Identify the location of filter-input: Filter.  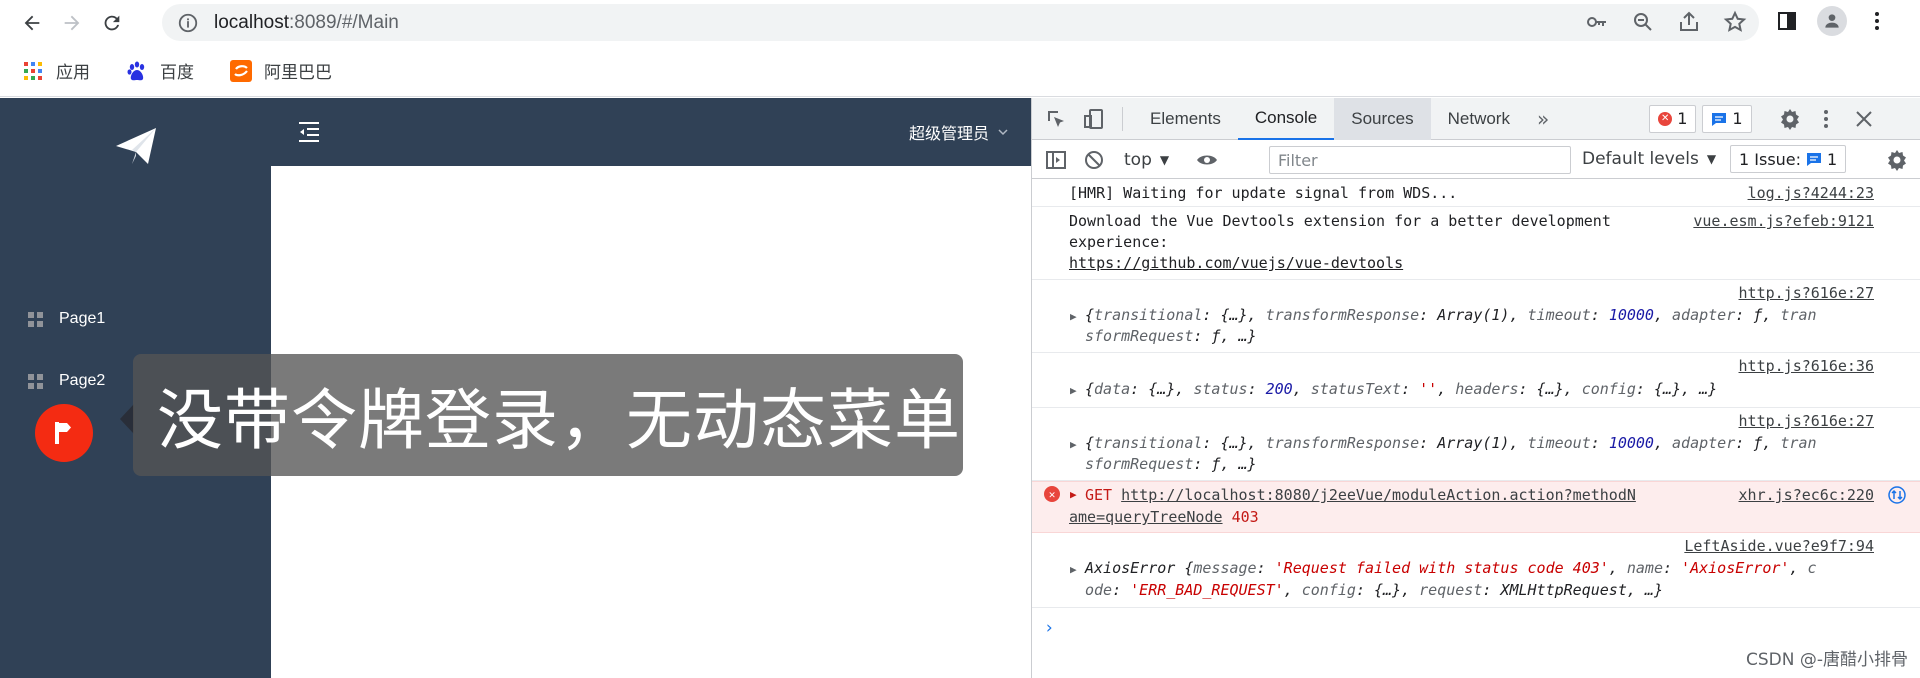
(1420, 160).